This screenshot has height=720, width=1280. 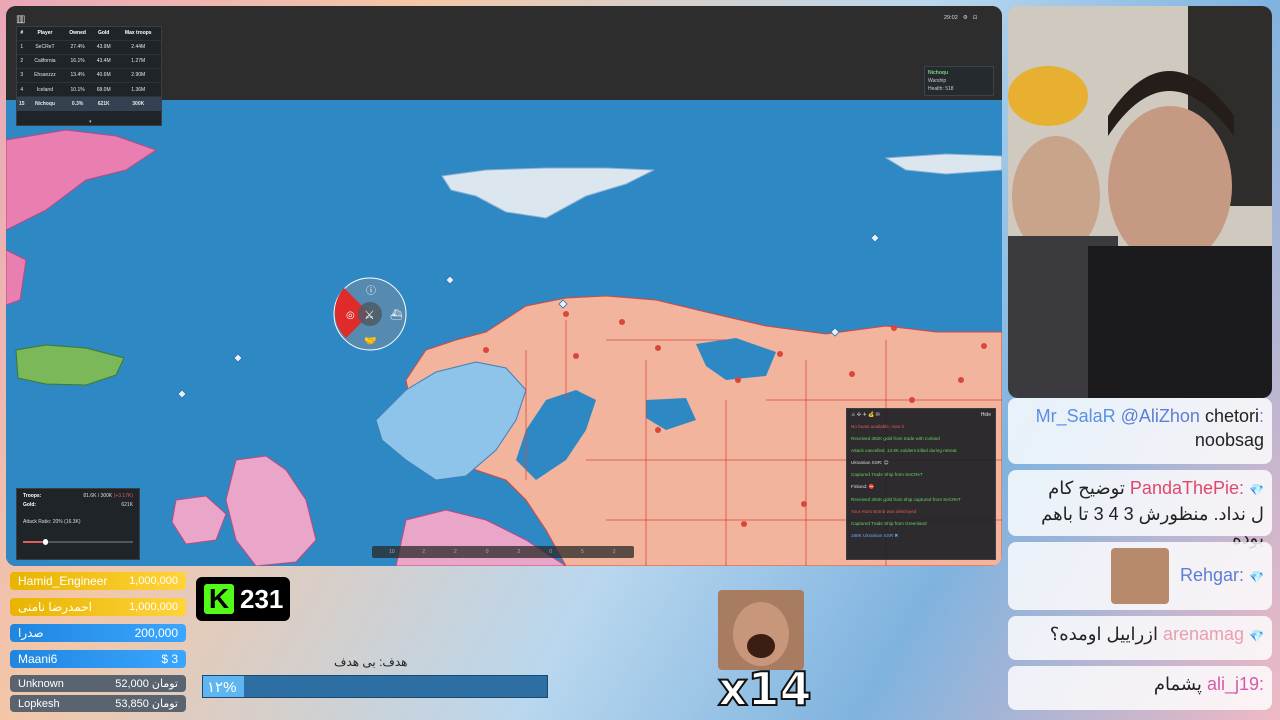 What do you see at coordinates (551, 552) in the screenshot?
I see `build-sam-button: 0` at bounding box center [551, 552].